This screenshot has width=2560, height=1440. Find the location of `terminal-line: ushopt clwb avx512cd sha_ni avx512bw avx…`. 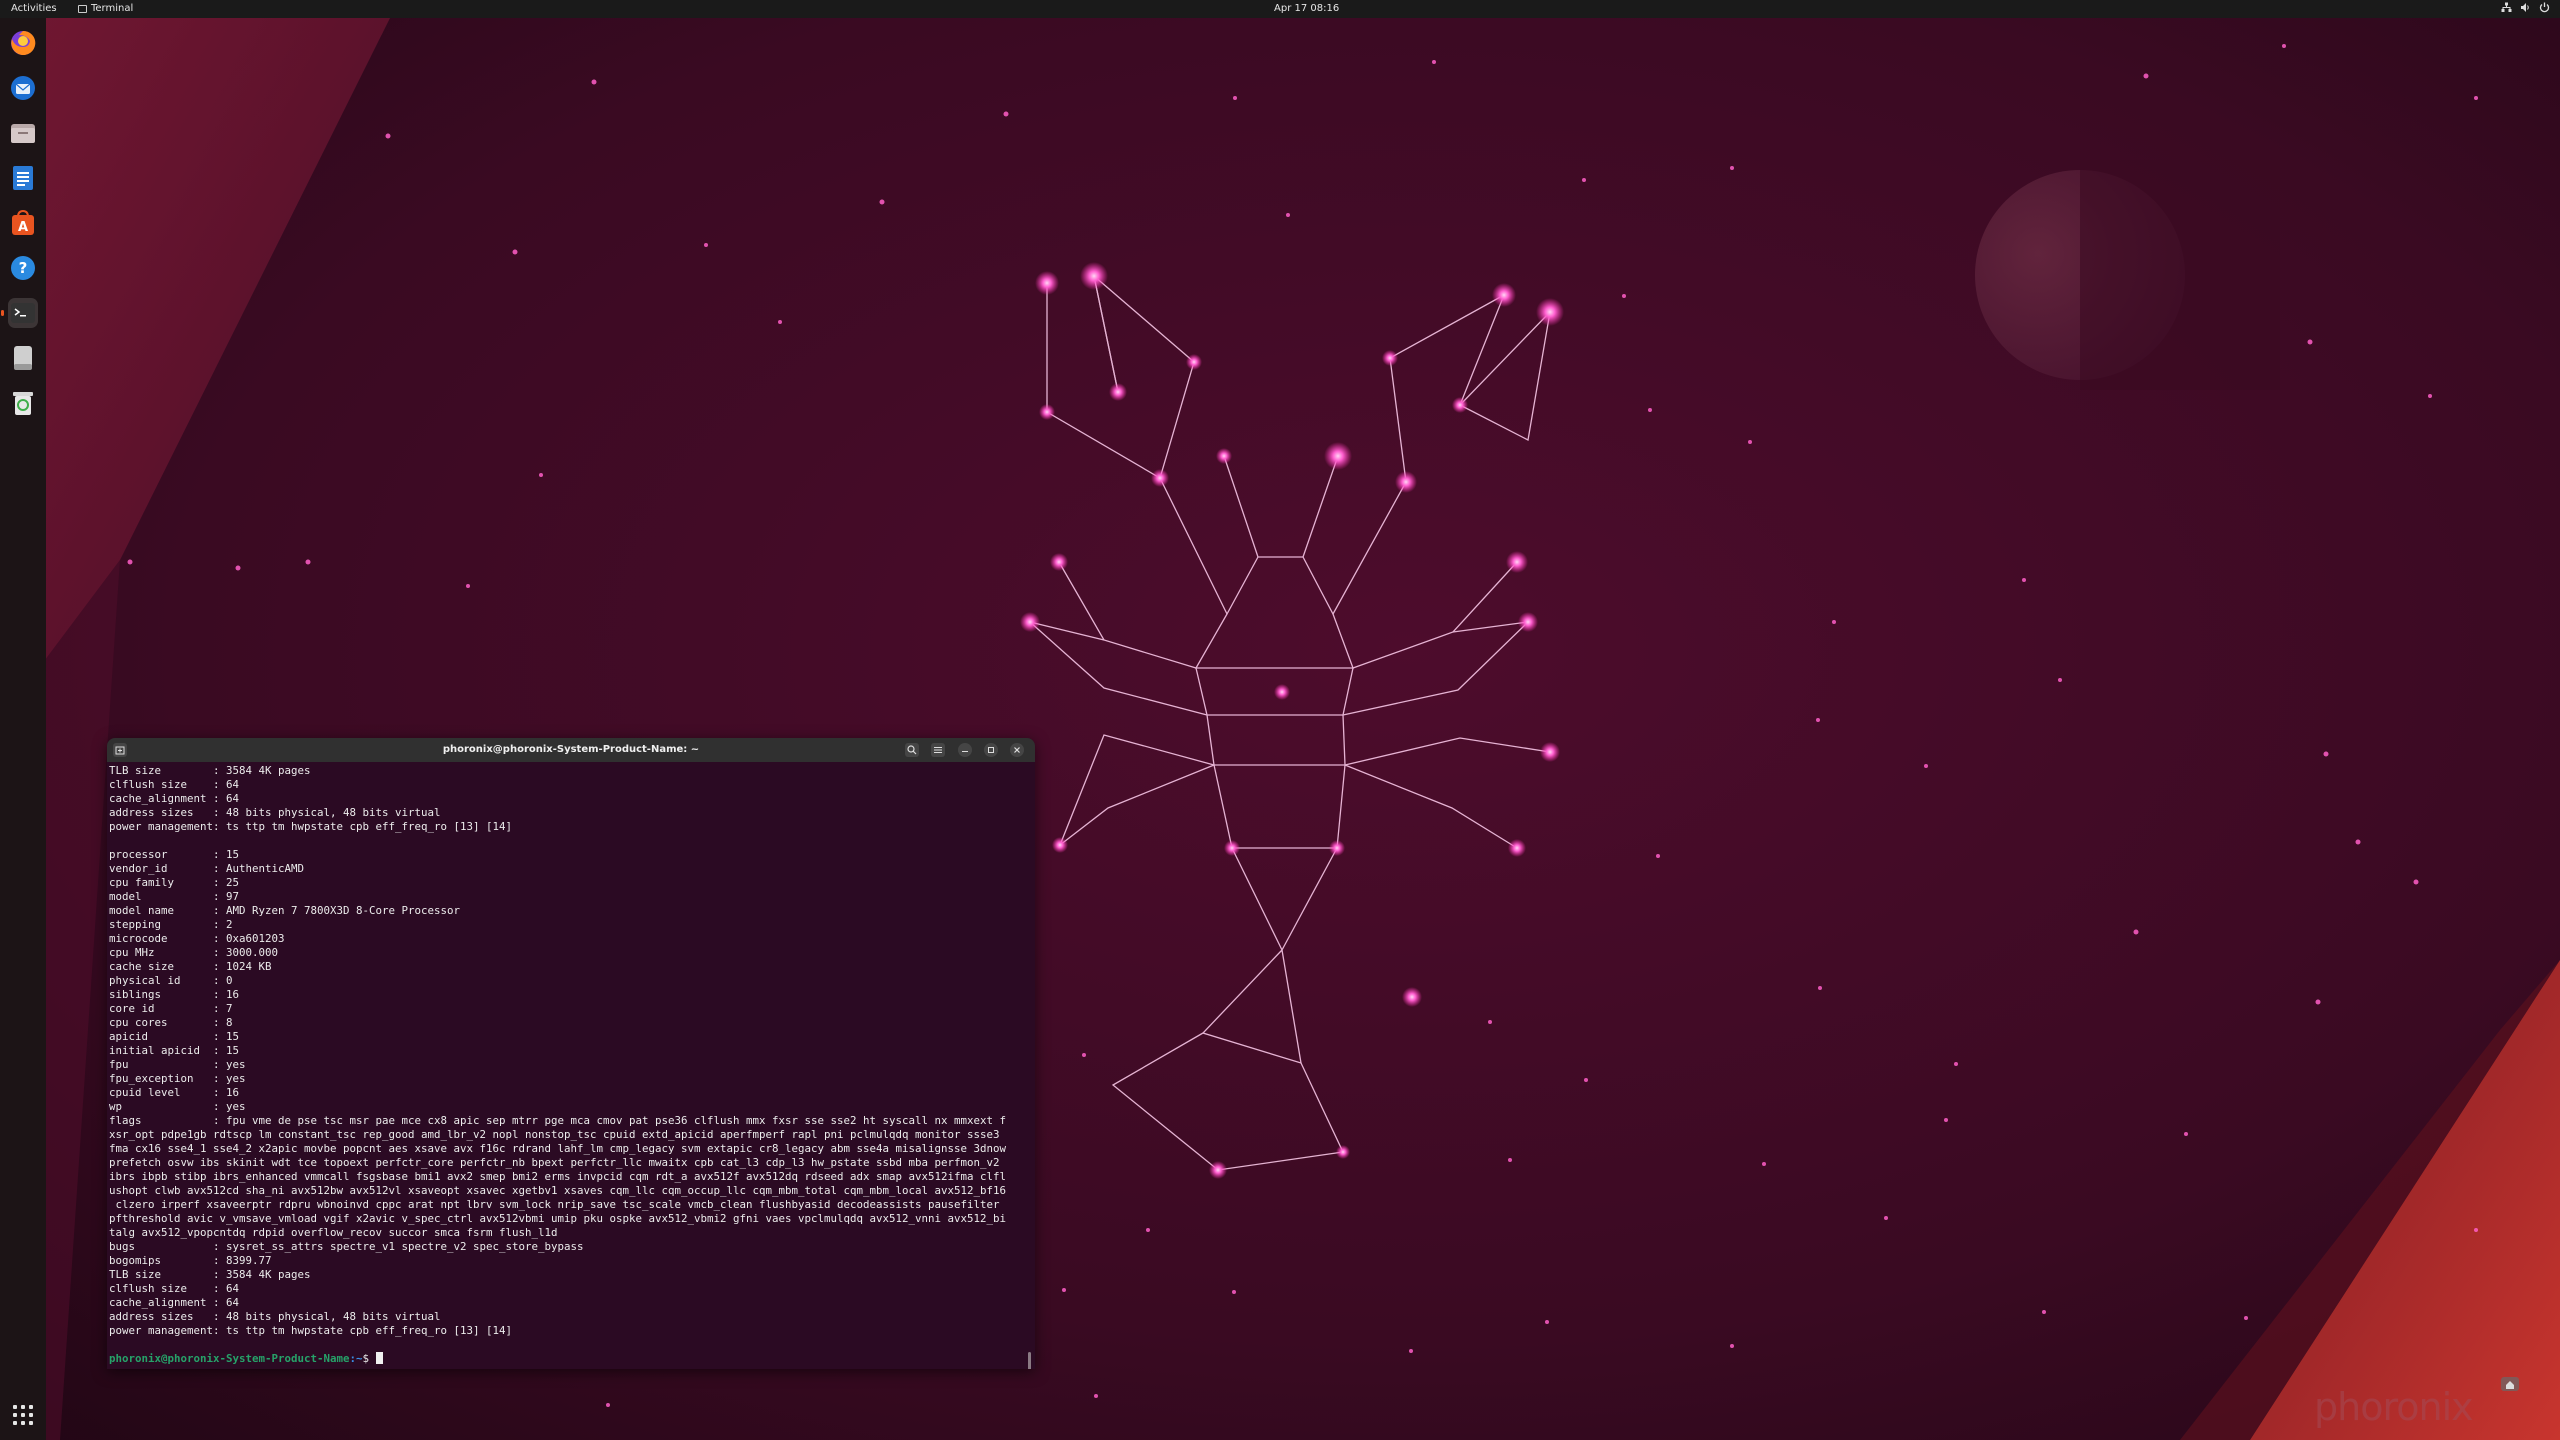

terminal-line: ushopt clwb avx512cd sha_ni avx512bw avx… is located at coordinates (558, 1190).